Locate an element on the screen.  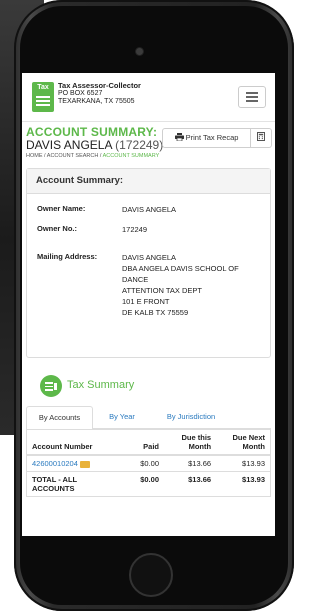
owner-name-value: DAVIS ANGELA is located at coordinates (149, 209).